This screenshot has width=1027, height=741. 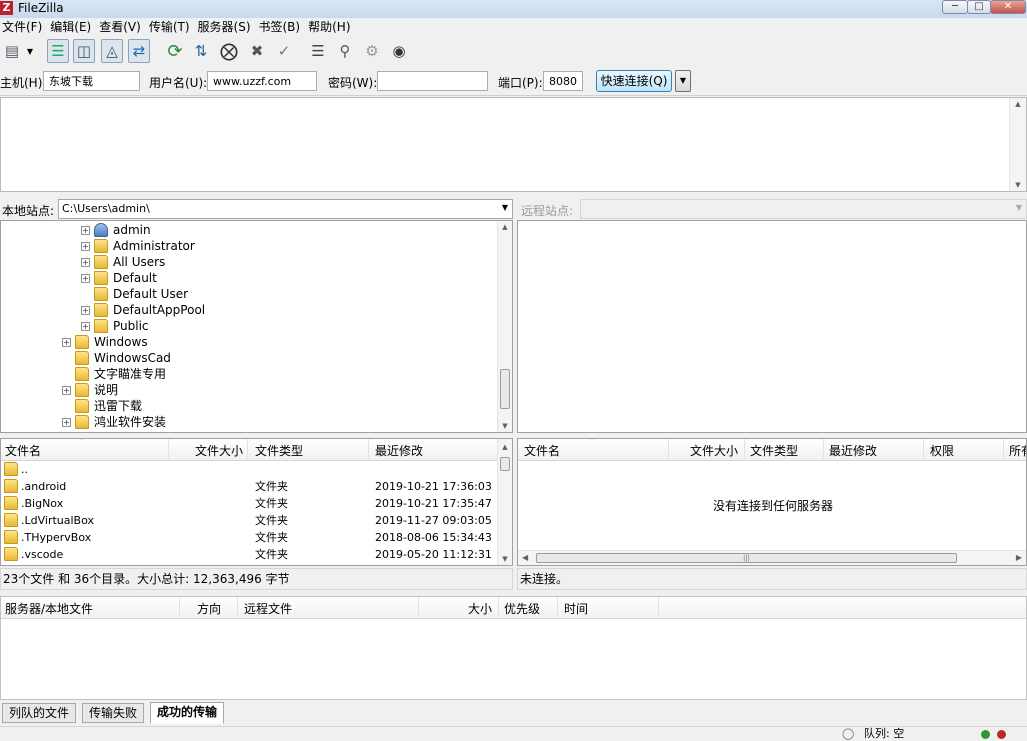 What do you see at coordinates (262, 81) in the screenshot?
I see `username-input` at bounding box center [262, 81].